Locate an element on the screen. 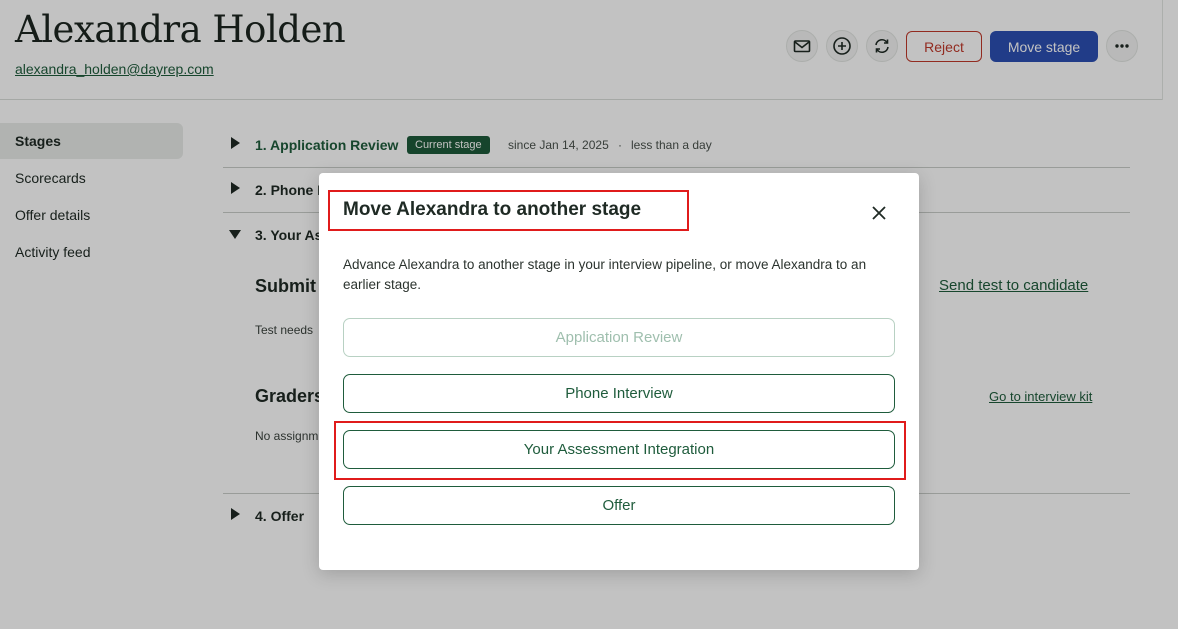 The height and width of the screenshot is (629, 1178). close-button is located at coordinates (879, 213).